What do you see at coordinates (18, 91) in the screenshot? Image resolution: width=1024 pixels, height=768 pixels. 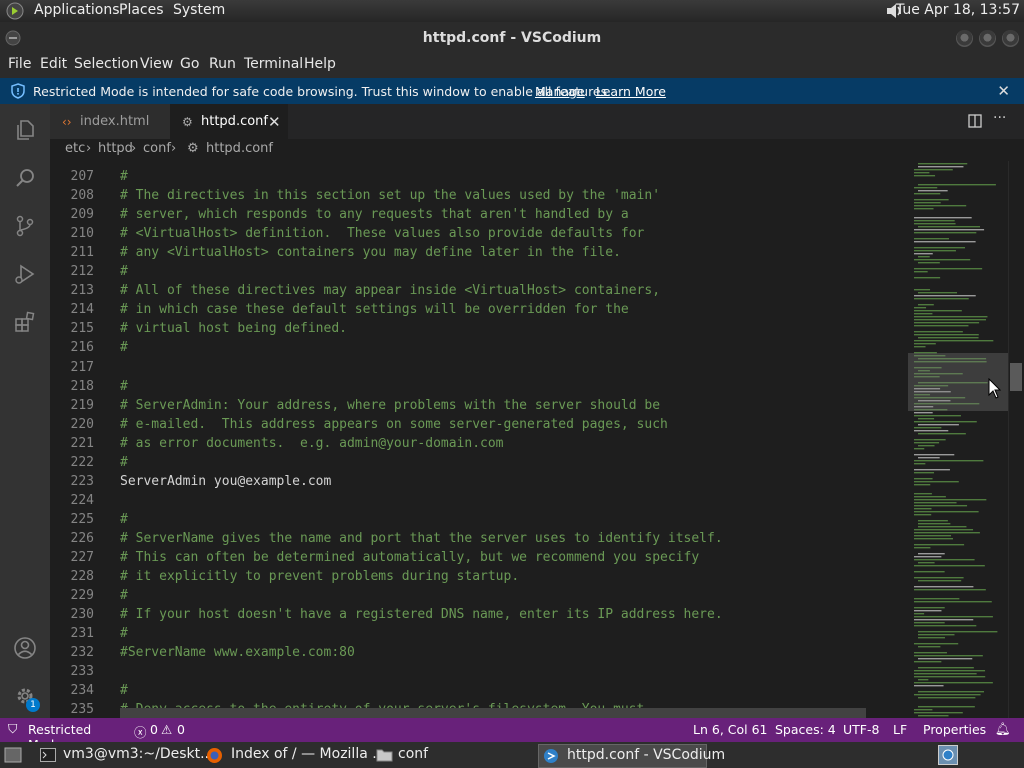 I see `shield-icon` at bounding box center [18, 91].